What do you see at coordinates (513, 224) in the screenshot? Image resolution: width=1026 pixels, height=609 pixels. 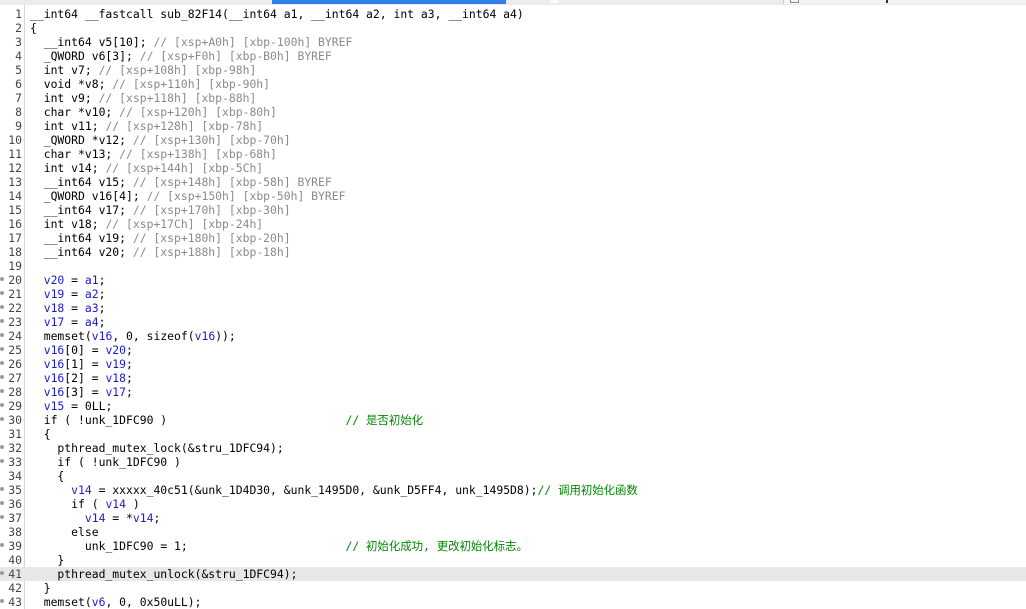 I see `code-line: 16 int v18; // [xsp+17Ch] [xbp-24h]` at bounding box center [513, 224].